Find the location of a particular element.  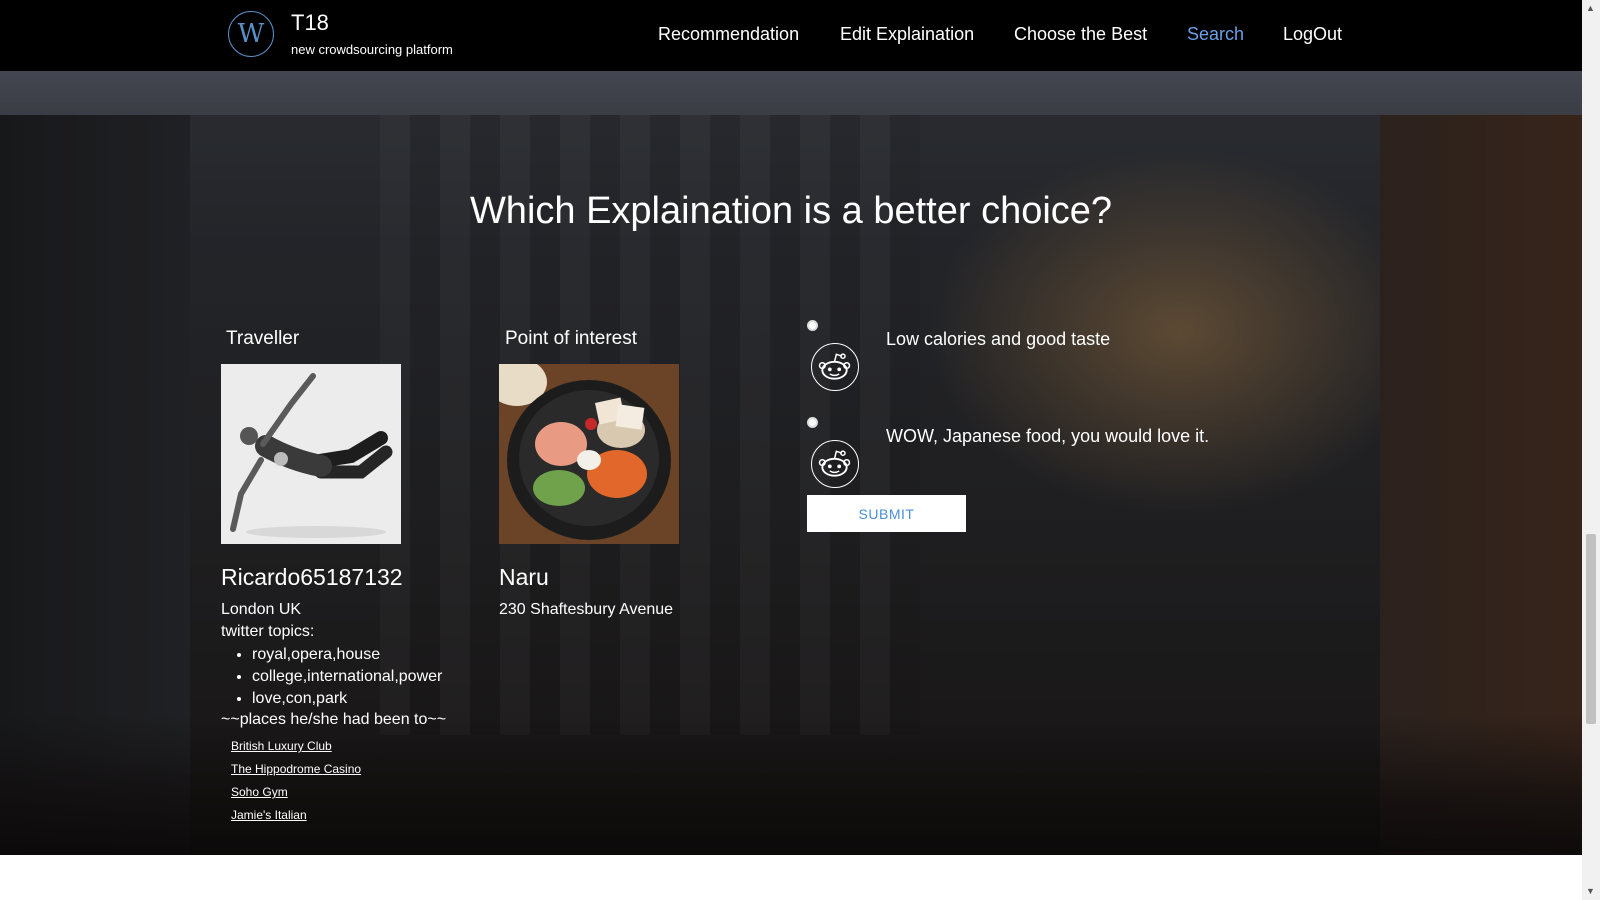

nav-logout: LogOut is located at coordinates (1312, 34).